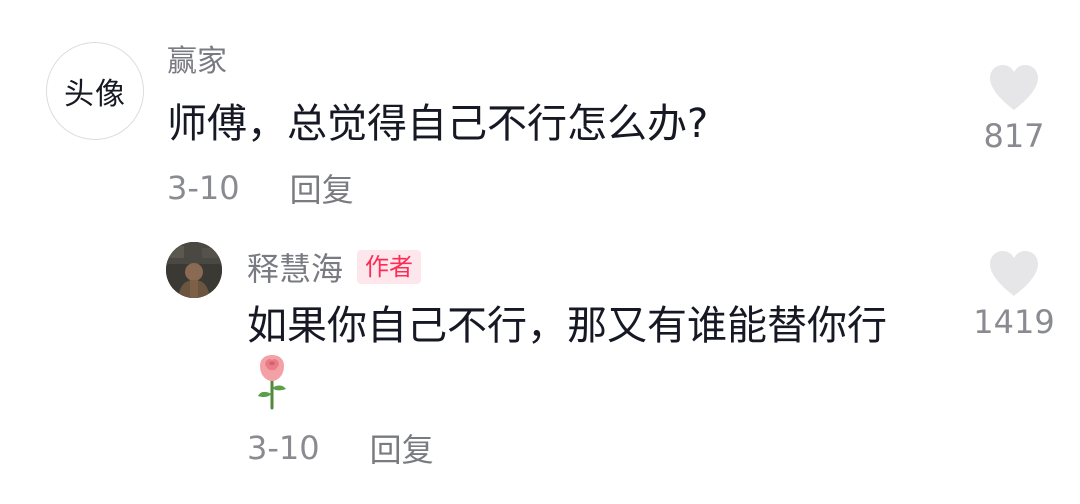 The image size is (1080, 504). I want to click on reply-reply-button: 回复, so click(402, 448).